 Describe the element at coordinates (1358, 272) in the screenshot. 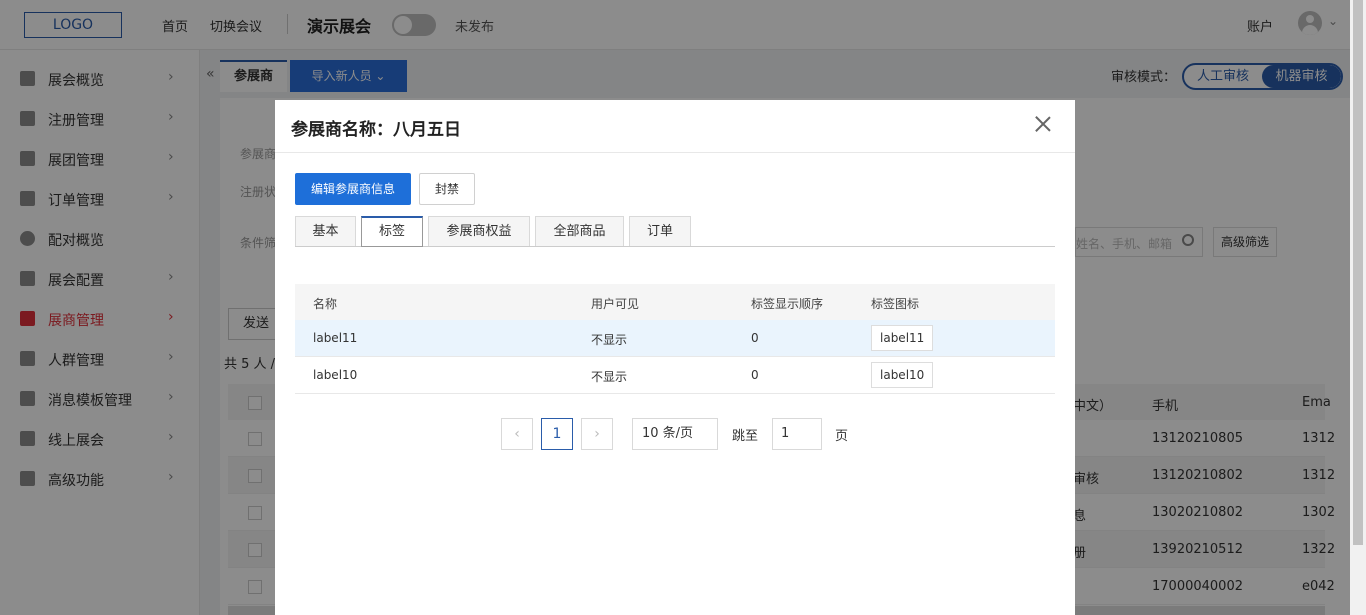

I see `scrollbar-thumb` at that location.